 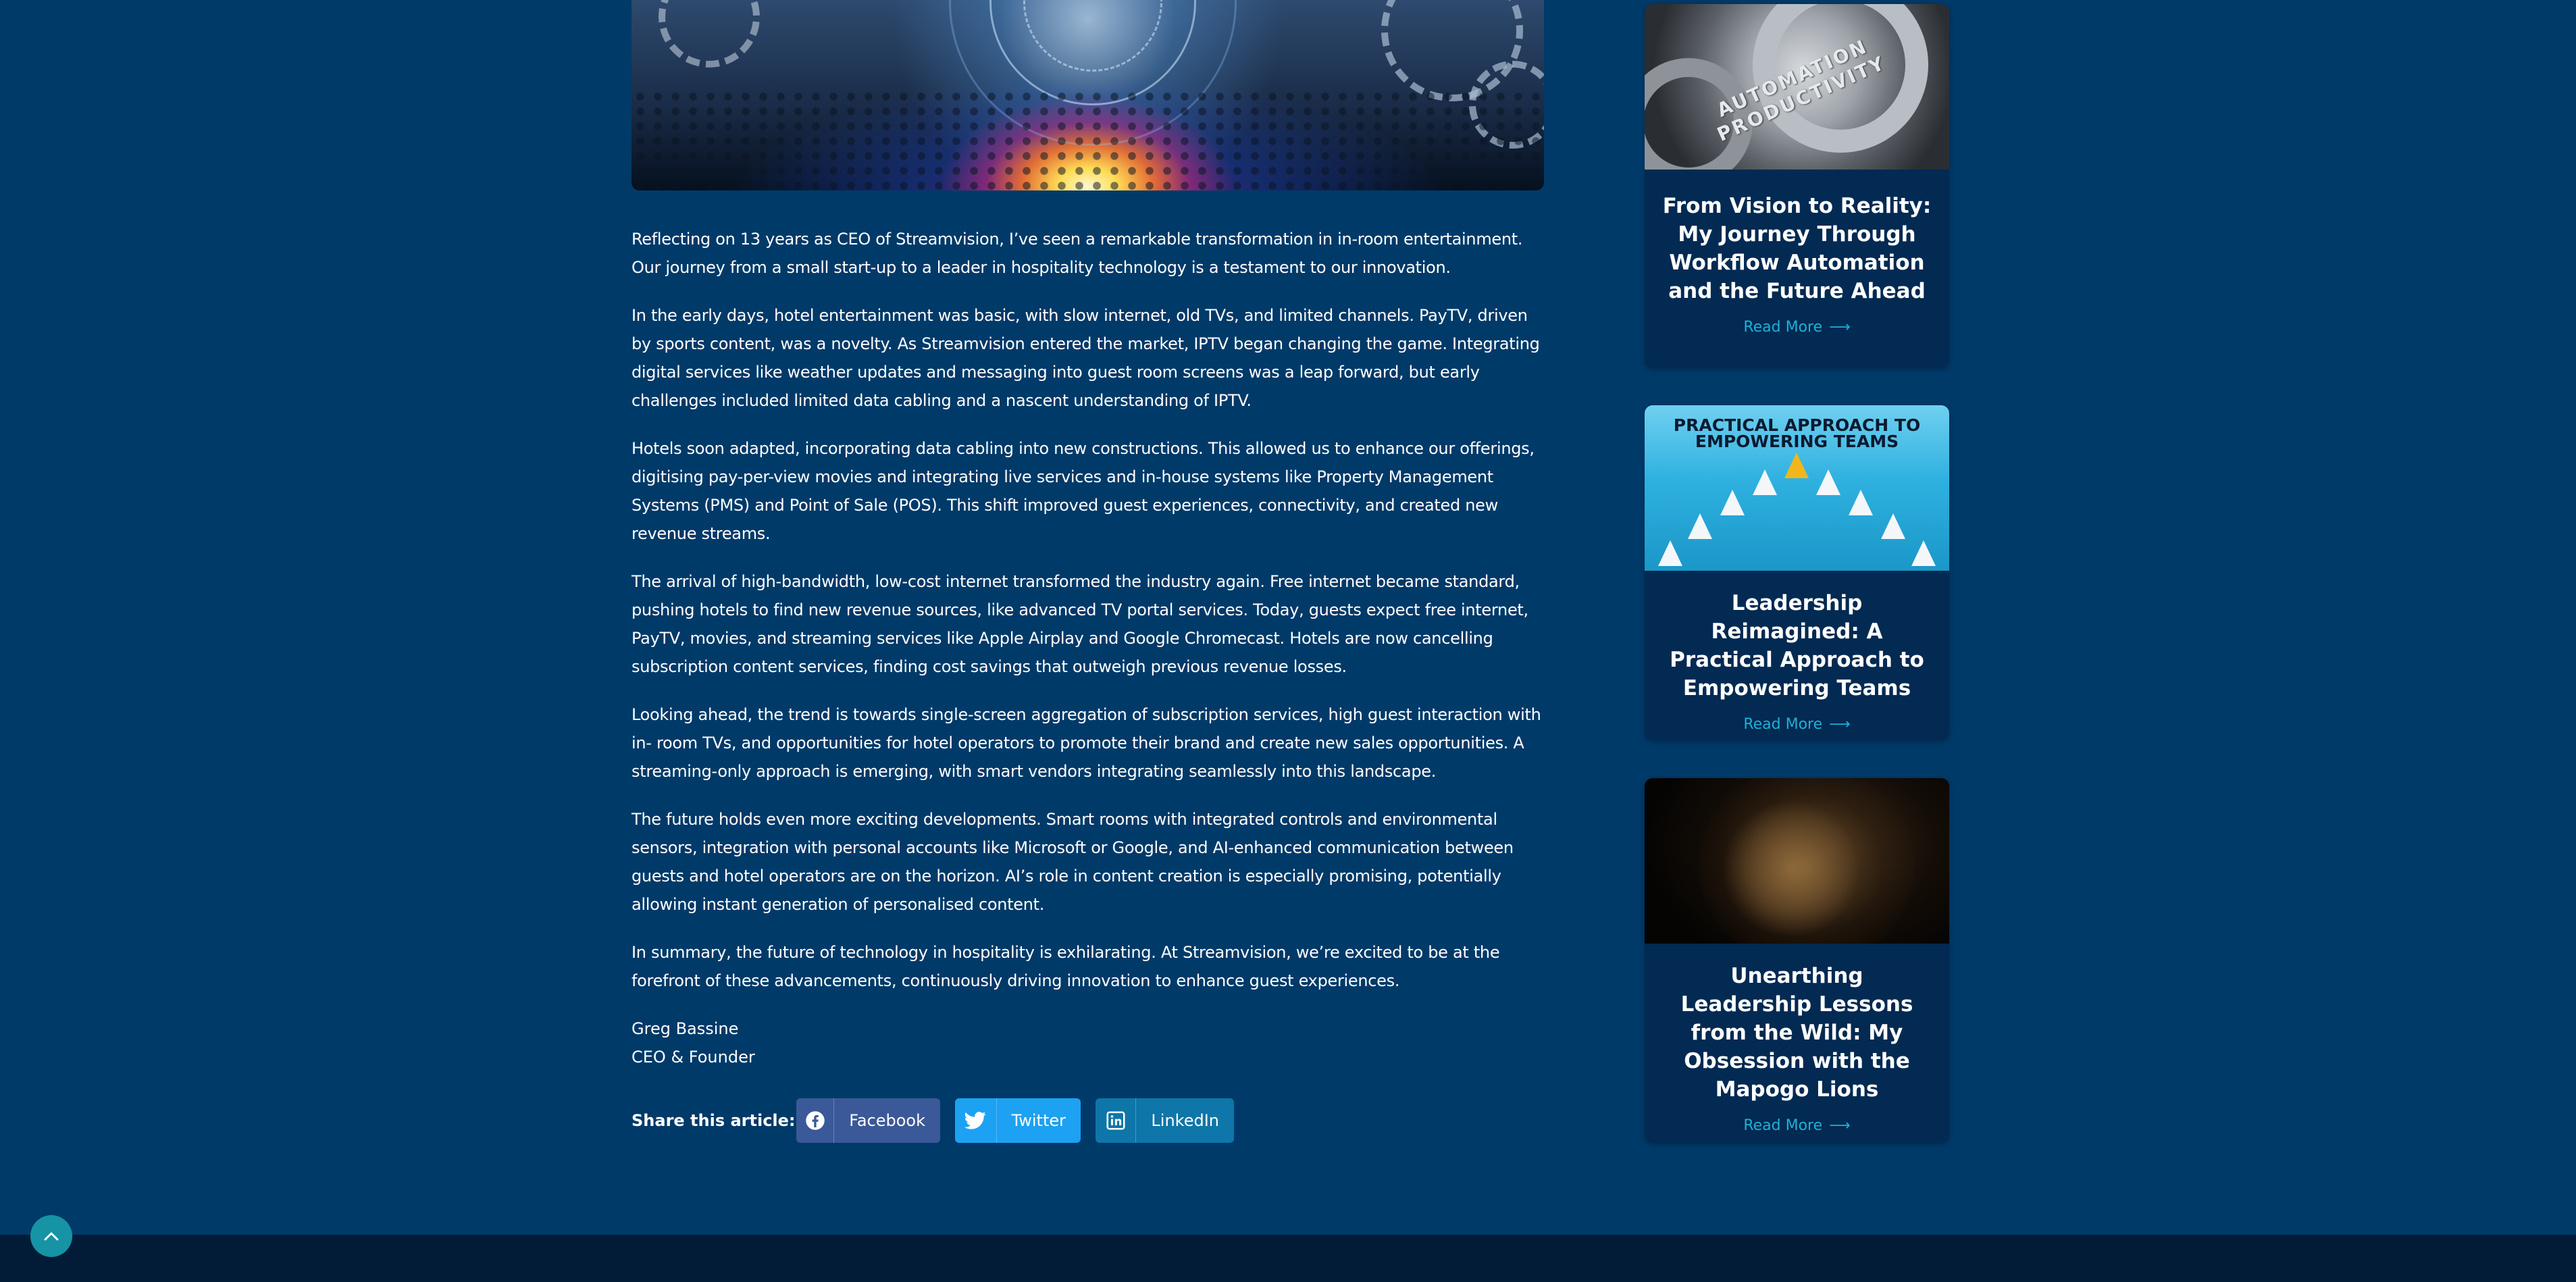 I want to click on share-twitter-label: Twitter, so click(x=1038, y=1120).